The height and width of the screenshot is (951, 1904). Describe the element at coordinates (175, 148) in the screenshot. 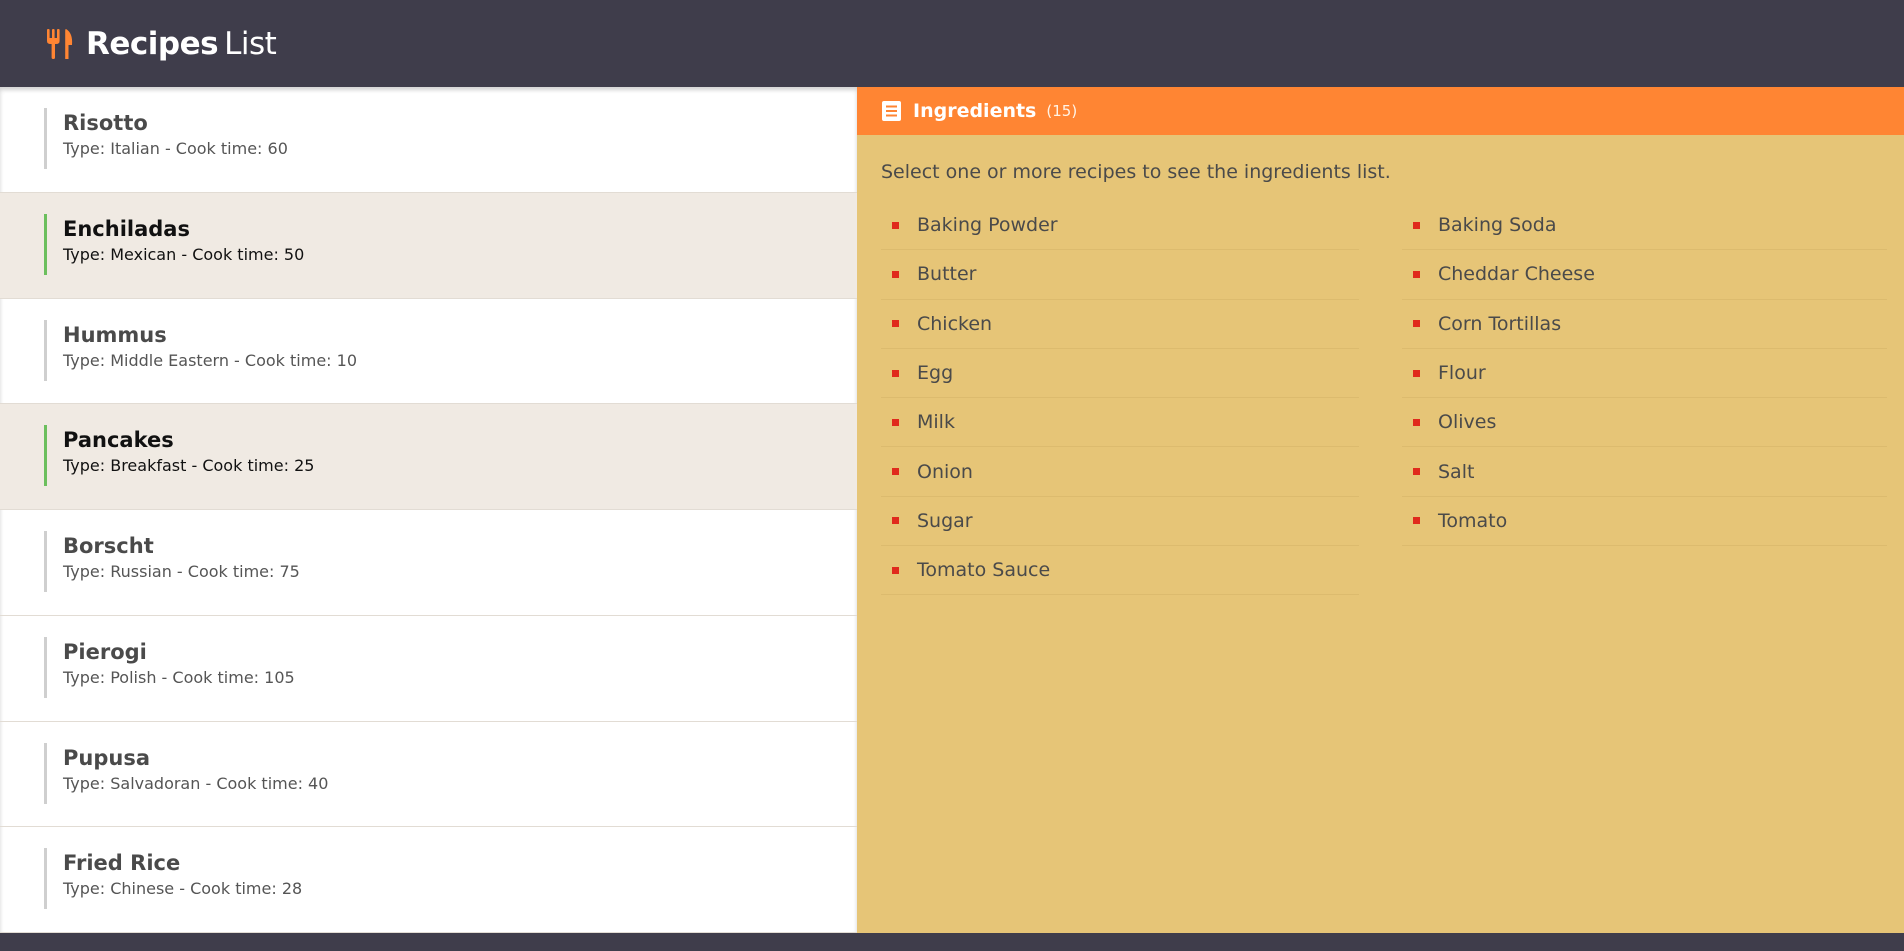

I see `recipe-meta: Type: Italian - Cook time: 60` at that location.